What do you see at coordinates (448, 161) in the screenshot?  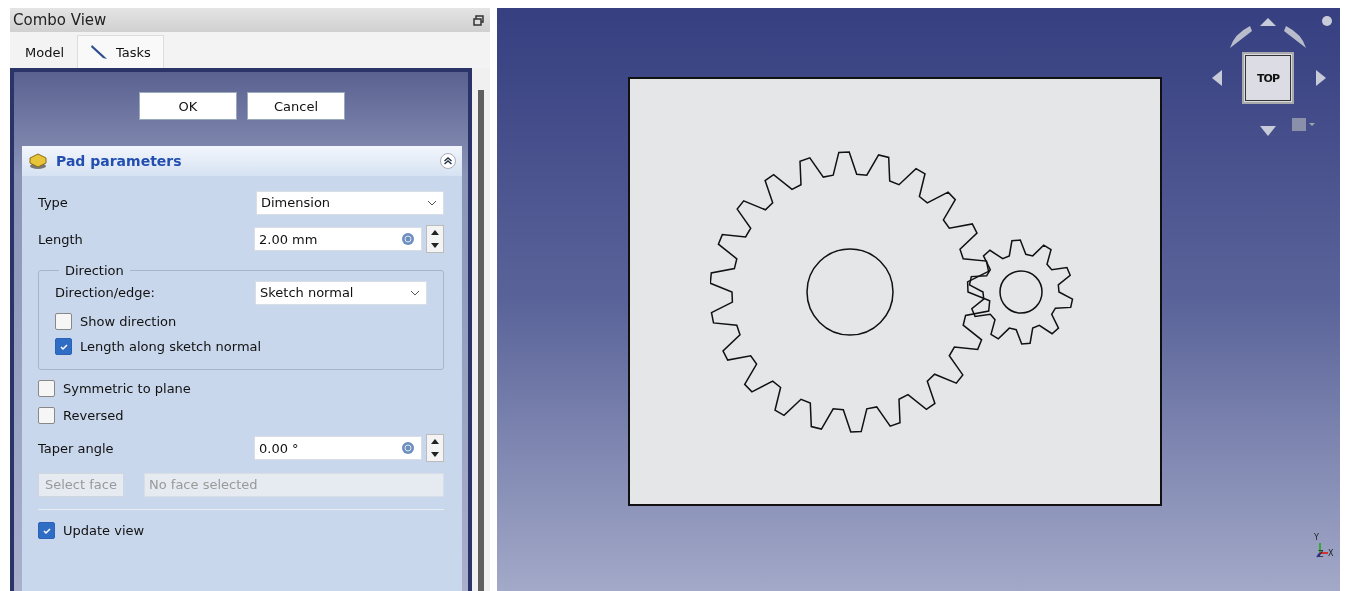 I see `collapse-icon` at bounding box center [448, 161].